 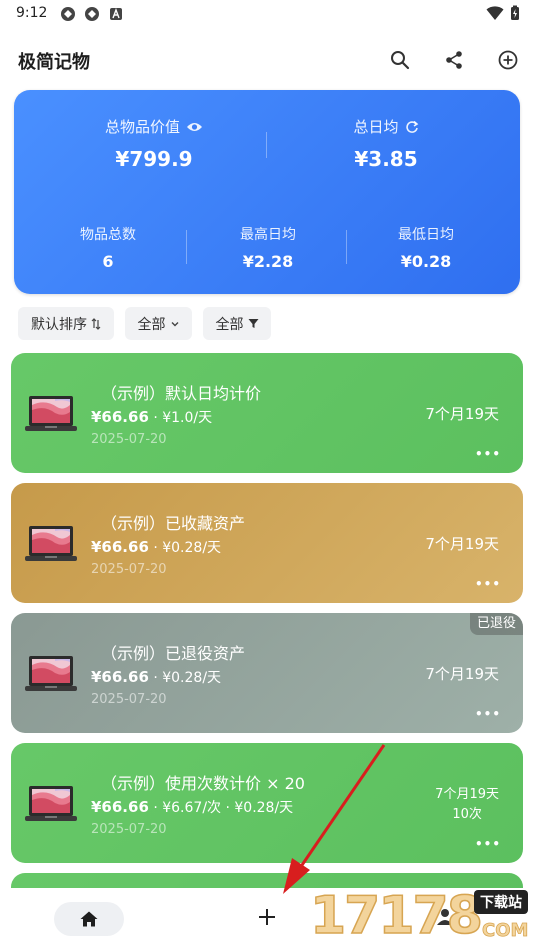 I want to click on watermark-domain: COM, so click(x=505, y=931).